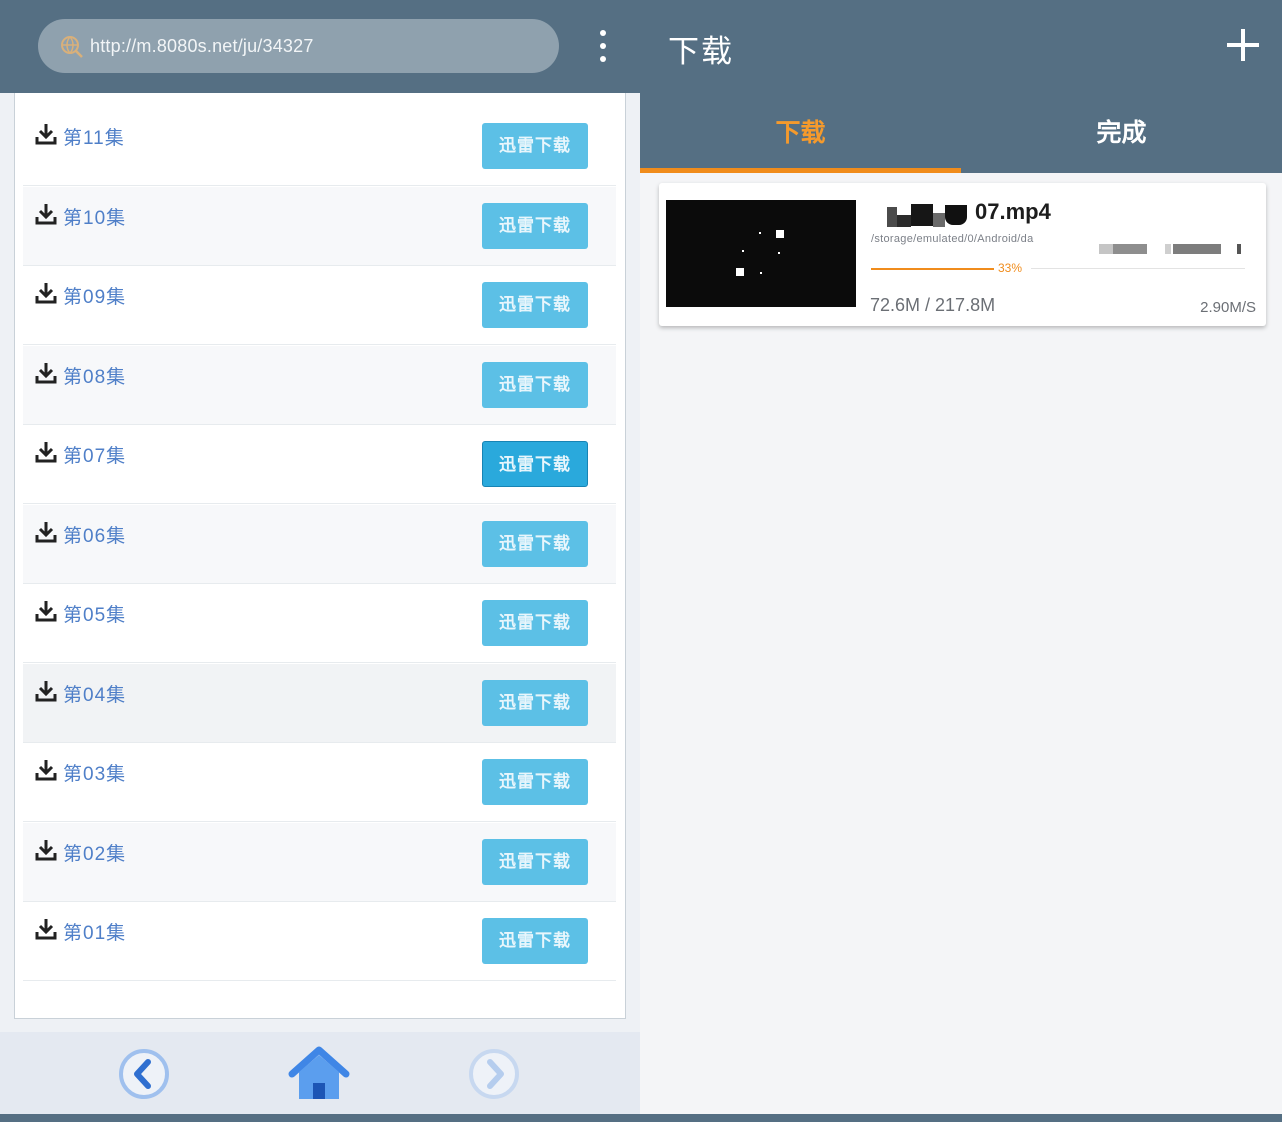  What do you see at coordinates (932, 269) in the screenshot?
I see `progress-bar` at bounding box center [932, 269].